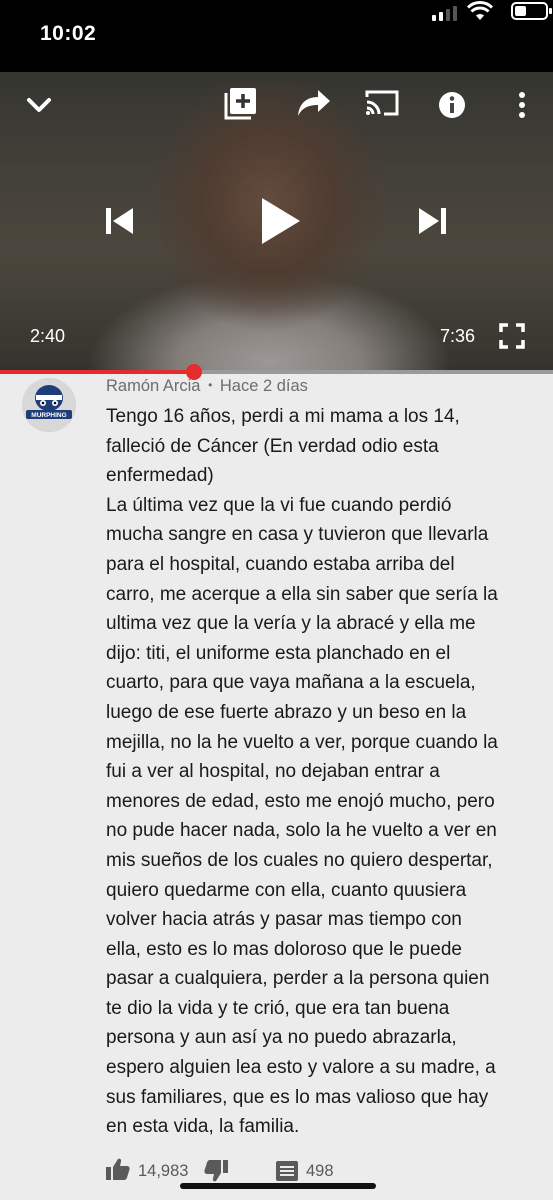  What do you see at coordinates (278, 1186) in the screenshot?
I see `home-indicator` at bounding box center [278, 1186].